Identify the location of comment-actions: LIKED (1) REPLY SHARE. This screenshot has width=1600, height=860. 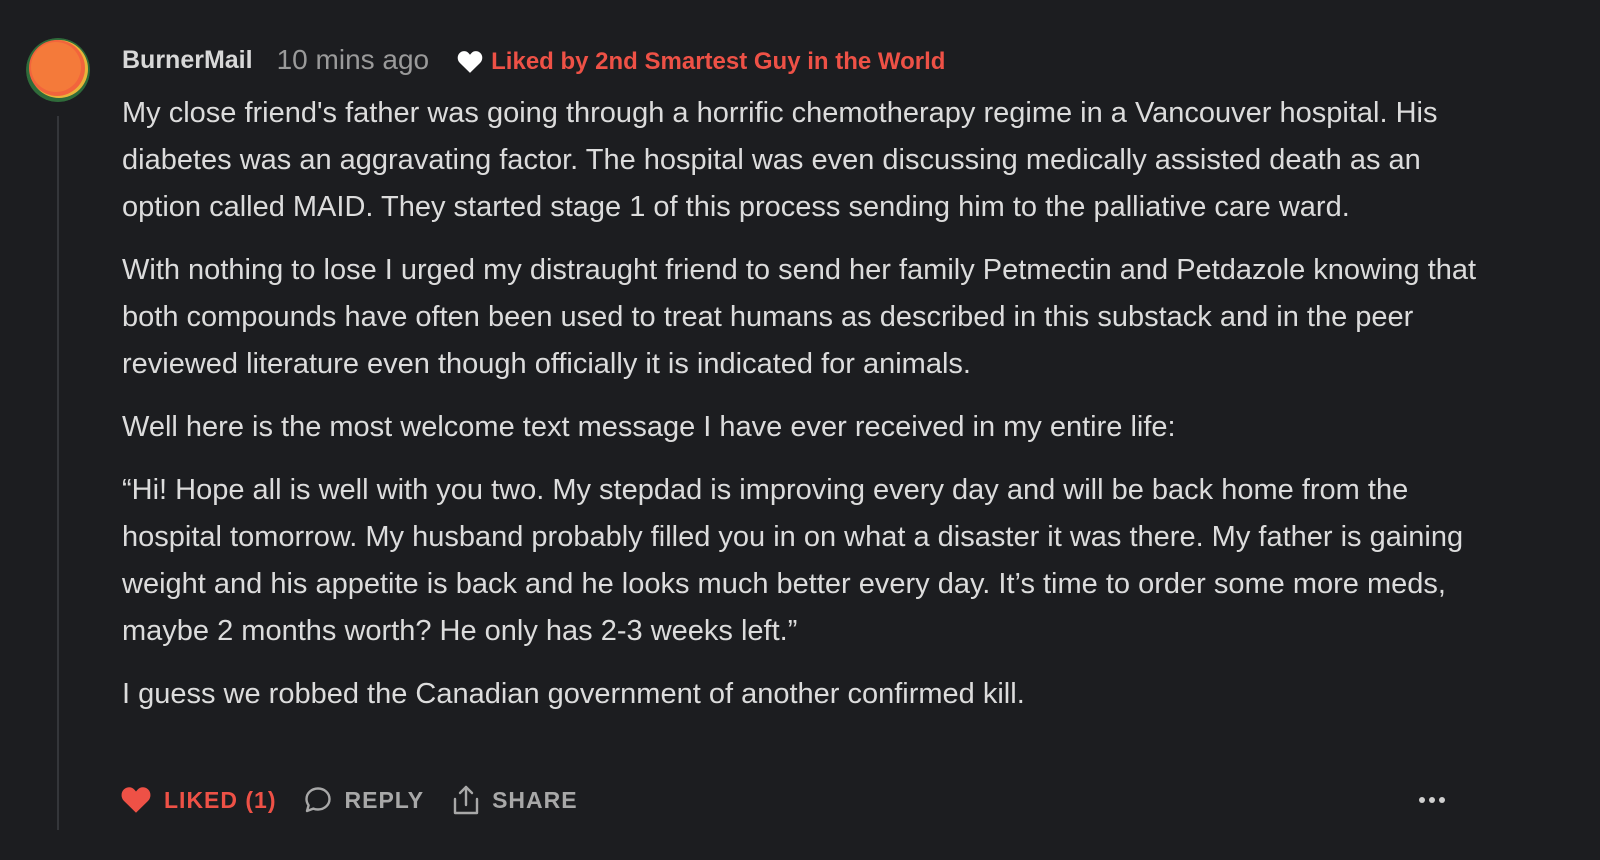
(790, 800).